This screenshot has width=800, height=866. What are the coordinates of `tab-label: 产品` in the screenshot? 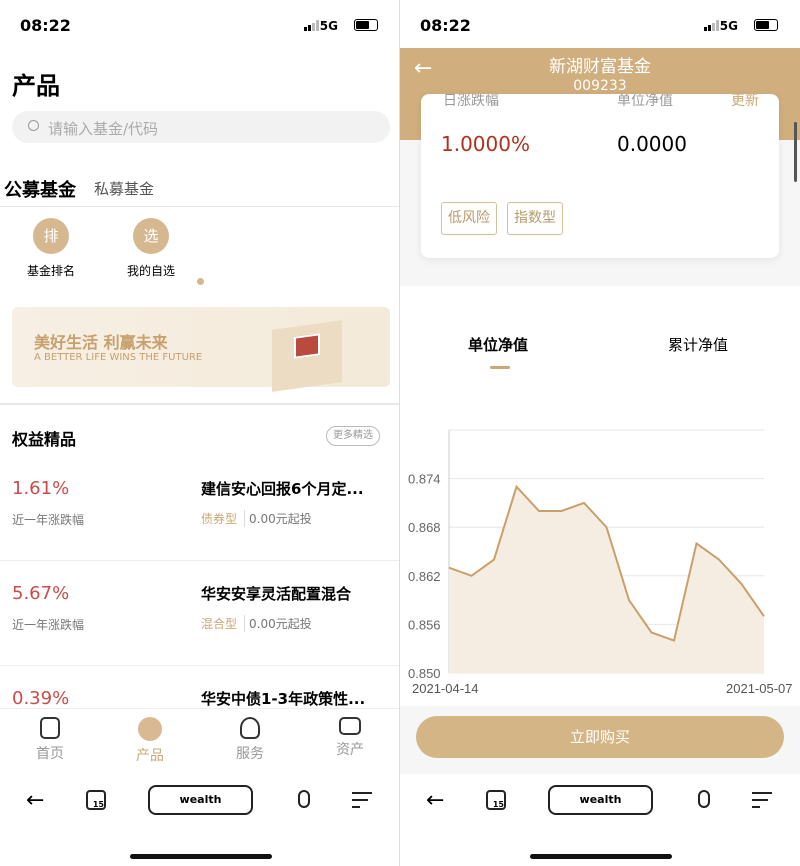 It's located at (150, 756).